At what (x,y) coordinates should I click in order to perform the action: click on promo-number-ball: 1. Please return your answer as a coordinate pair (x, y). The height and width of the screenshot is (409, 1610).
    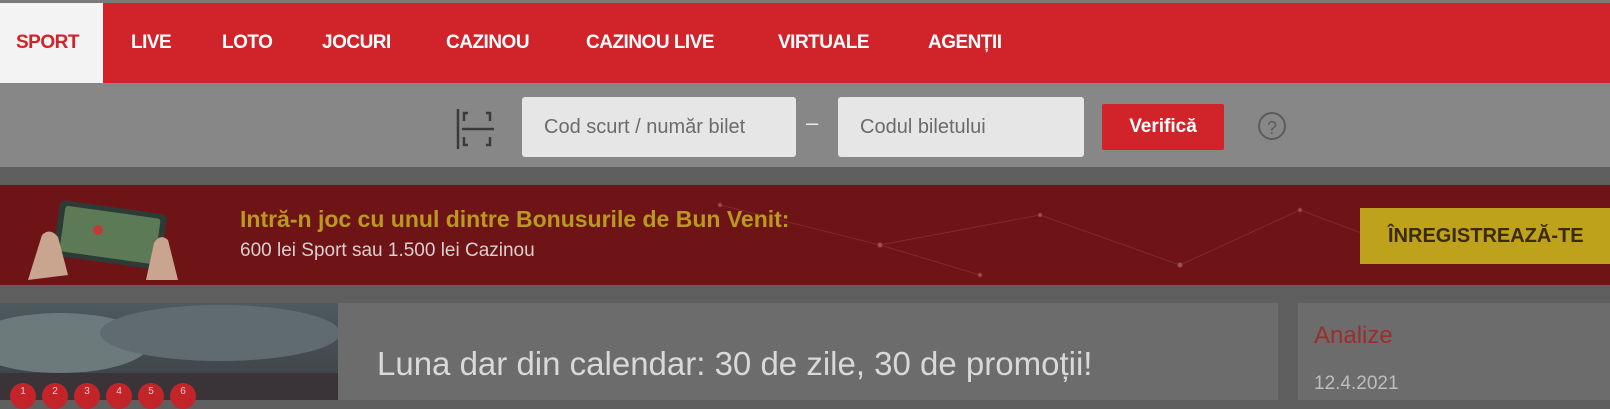
    Looking at the image, I should click on (23, 396).